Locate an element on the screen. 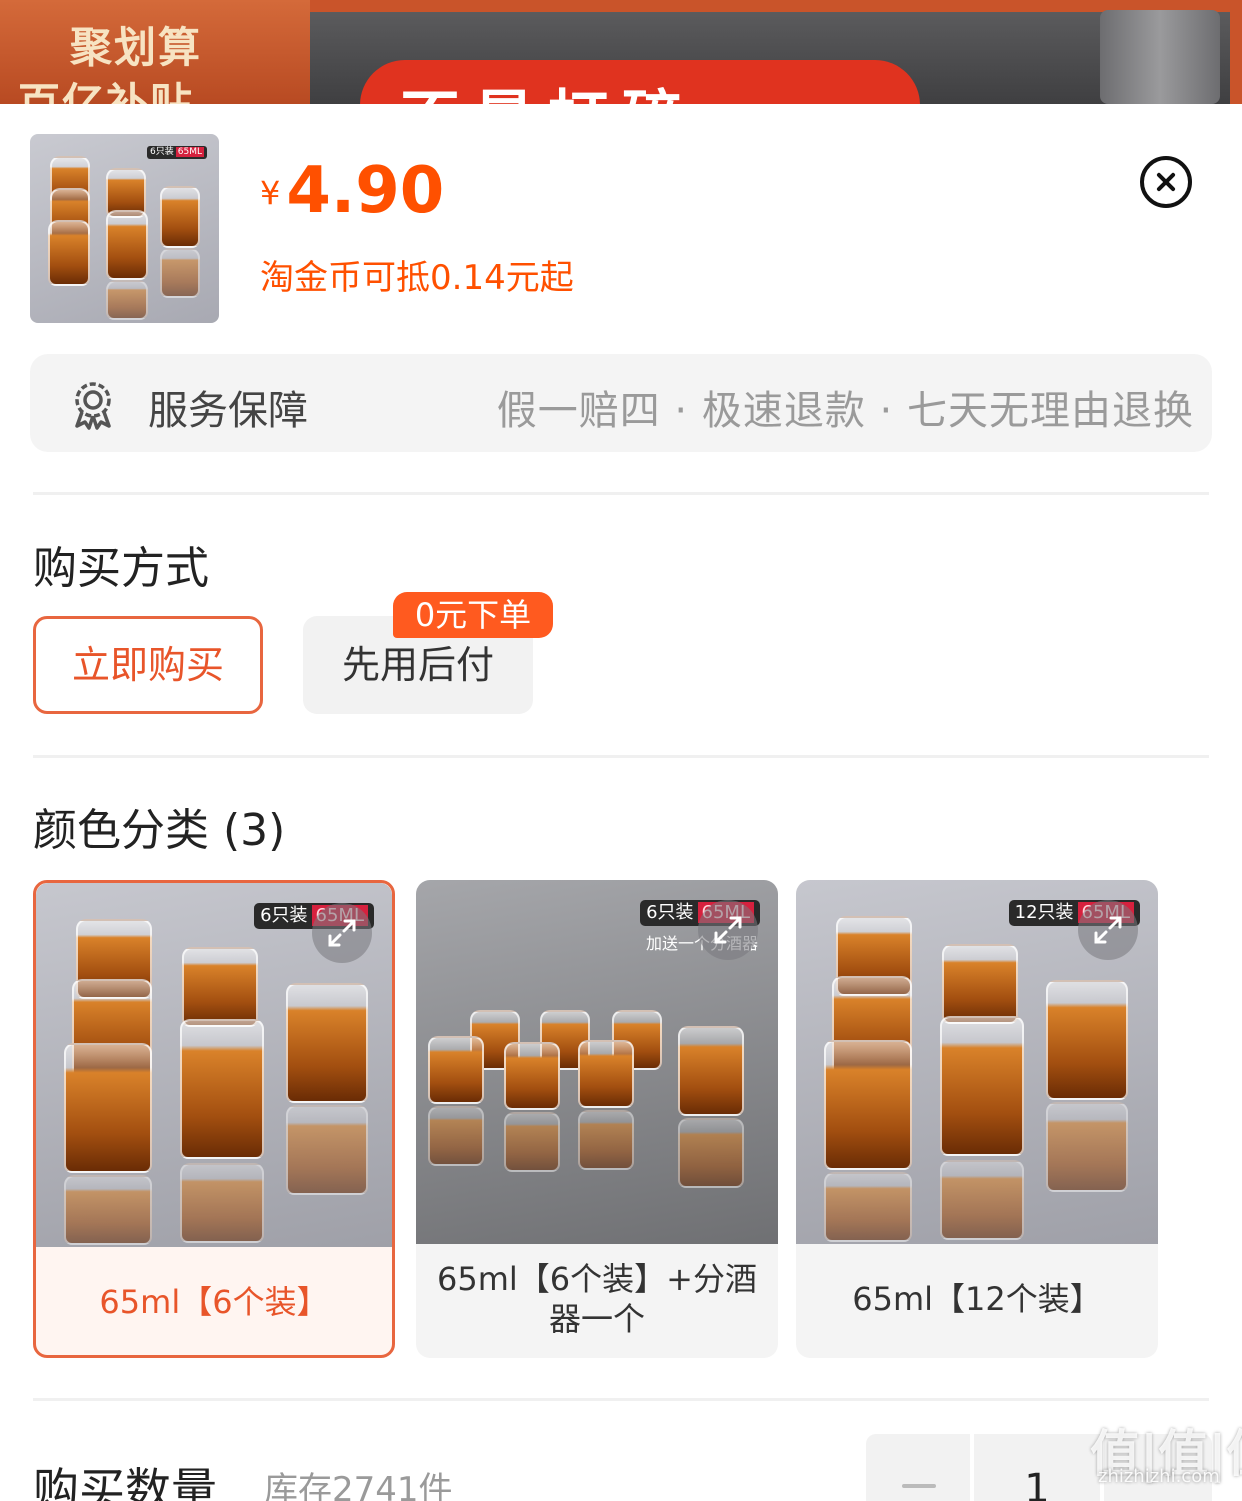  badge-icon is located at coordinates (93, 406).